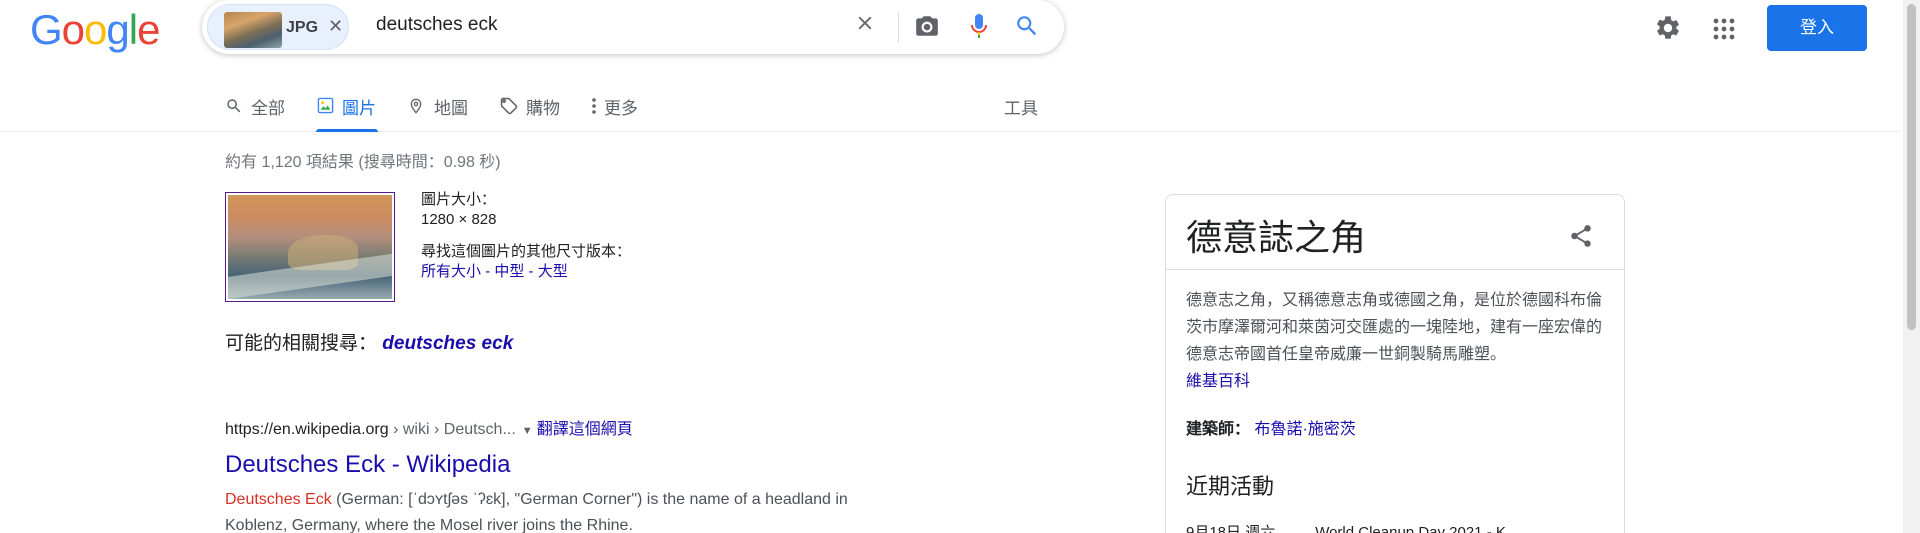 This screenshot has width=1920, height=533. I want to click on search-input: deutsches eck, so click(436, 25).